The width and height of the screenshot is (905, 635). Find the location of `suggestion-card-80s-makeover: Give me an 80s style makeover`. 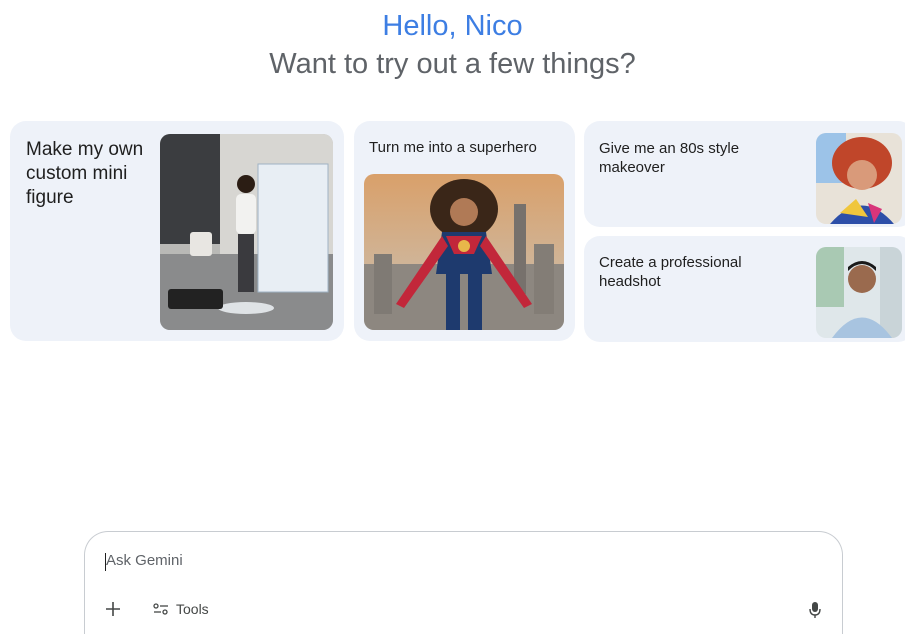

suggestion-card-80s-makeover: Give me an 80s style makeover is located at coordinates (744, 174).